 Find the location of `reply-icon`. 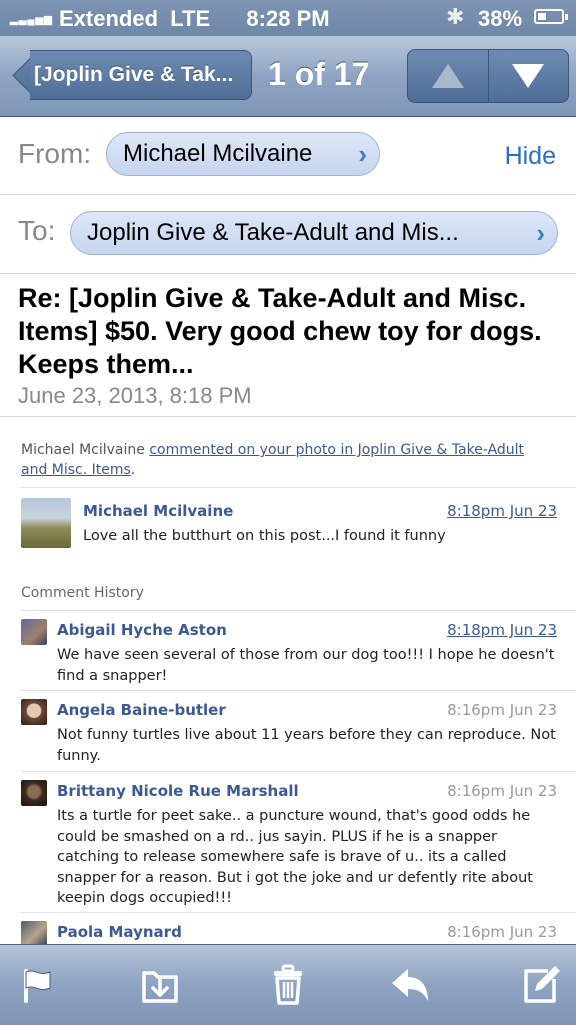

reply-icon is located at coordinates (410, 985).